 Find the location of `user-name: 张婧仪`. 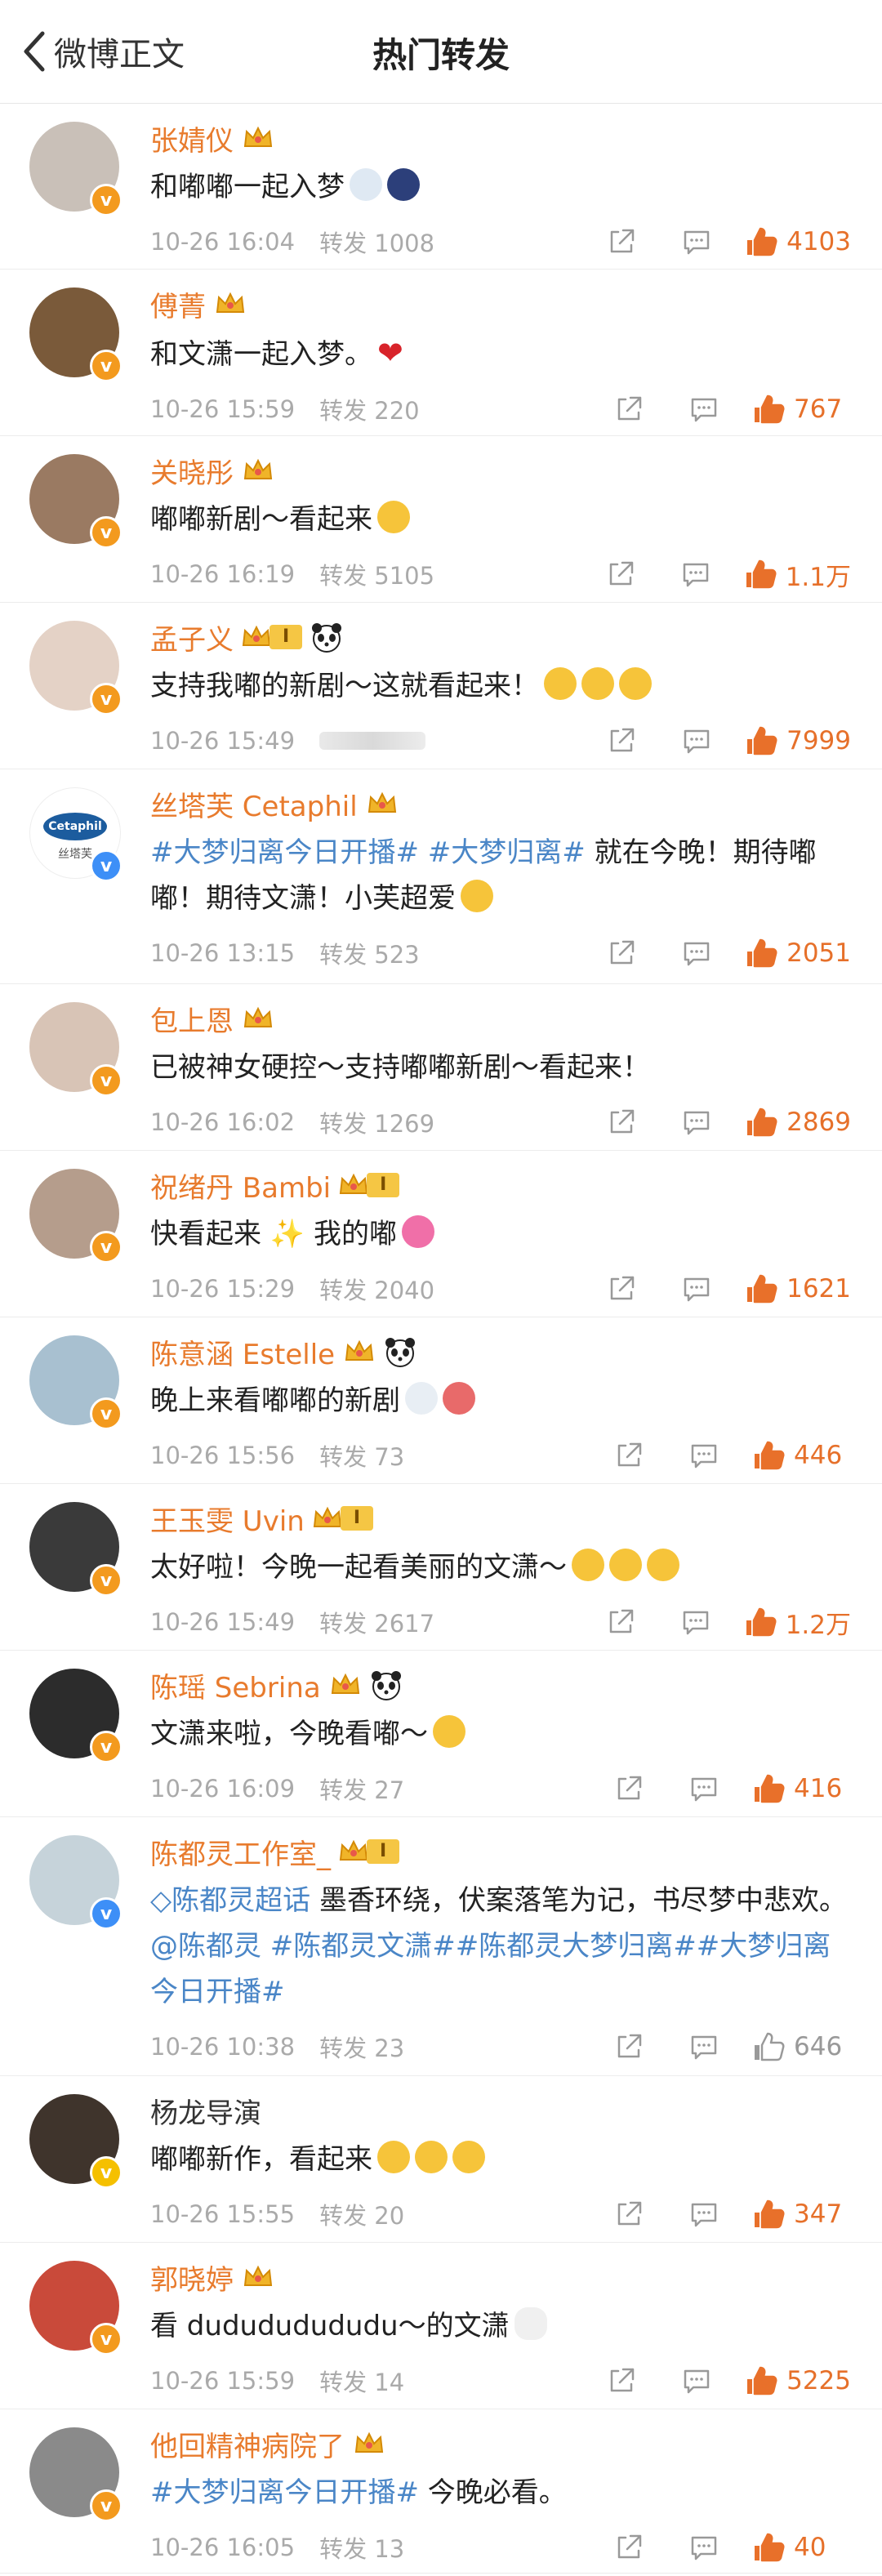

user-name: 张婧仪 is located at coordinates (192, 138).